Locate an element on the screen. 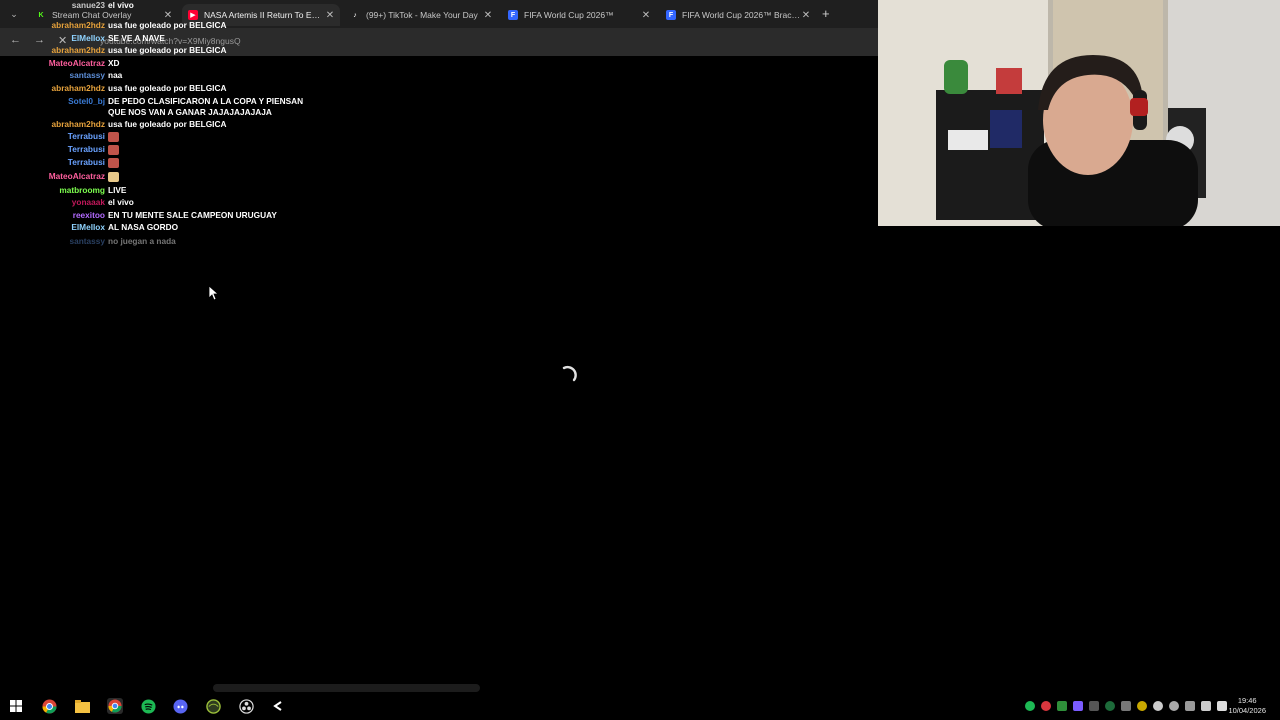 This screenshot has width=1280, height=720. chat-text-line: EN TU MENTE SALE CAMPEON URUGUAY is located at coordinates (192, 215).